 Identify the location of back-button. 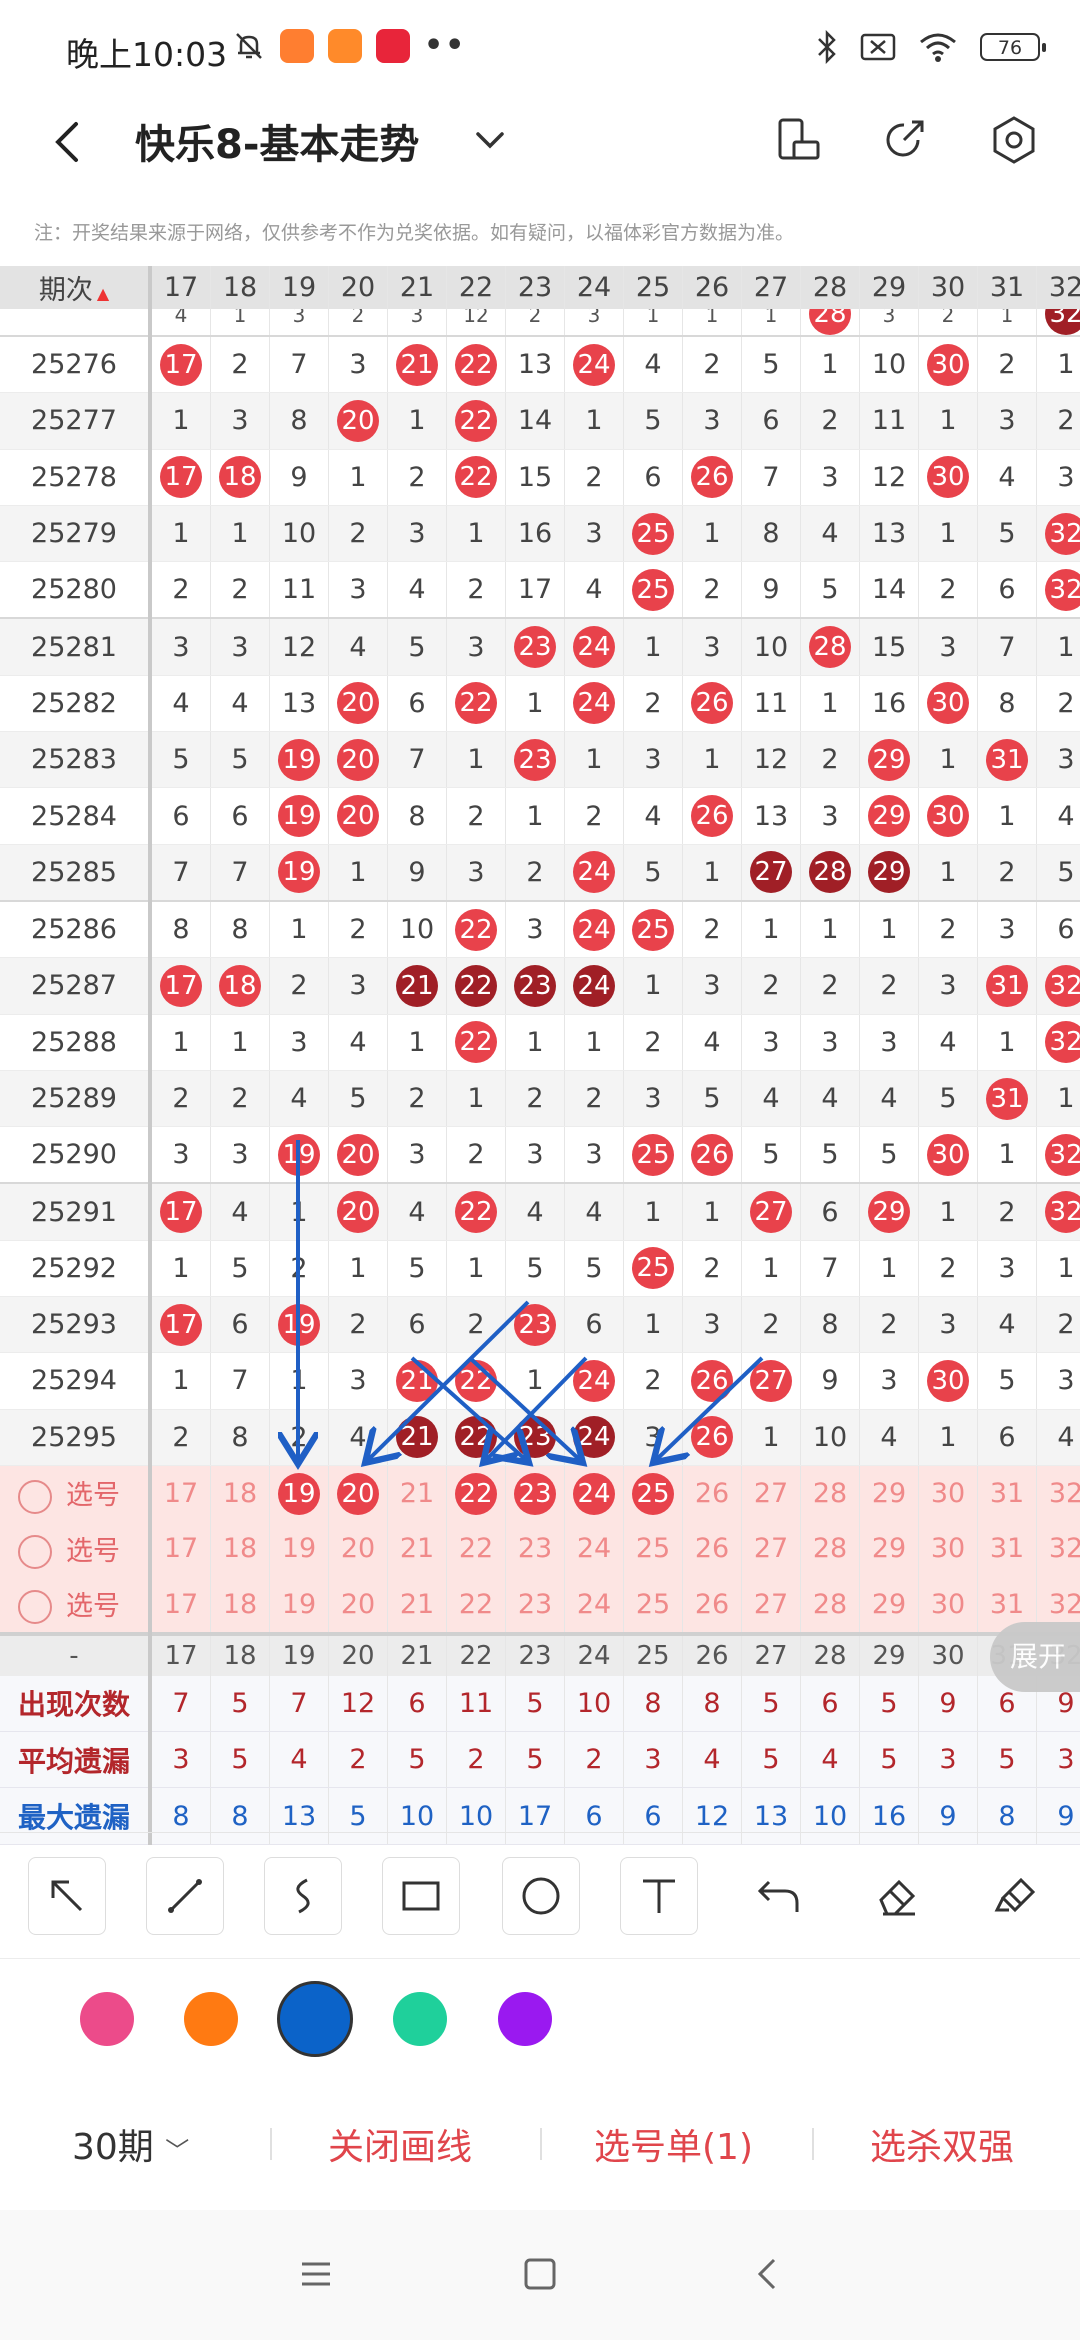
(68, 142).